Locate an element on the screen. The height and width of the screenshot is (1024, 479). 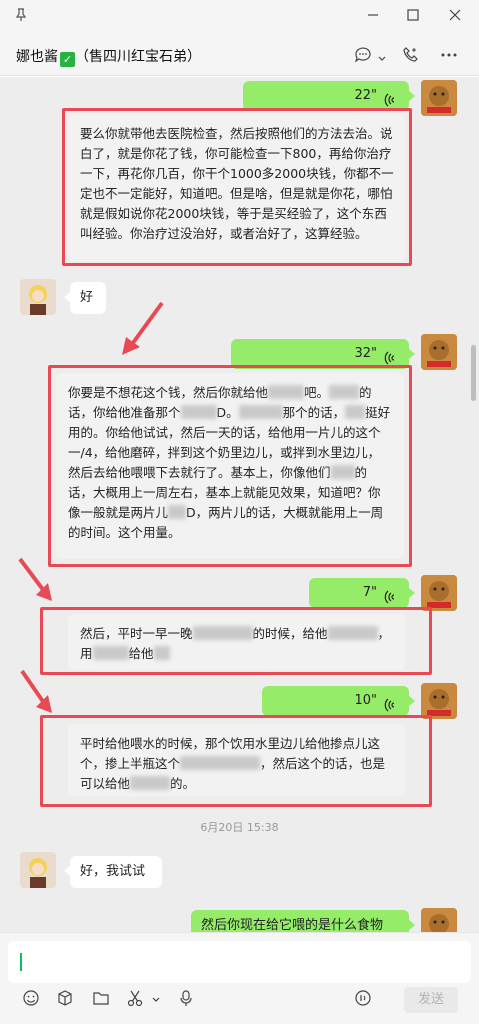
voice-duration: 22" is located at coordinates (365, 95).